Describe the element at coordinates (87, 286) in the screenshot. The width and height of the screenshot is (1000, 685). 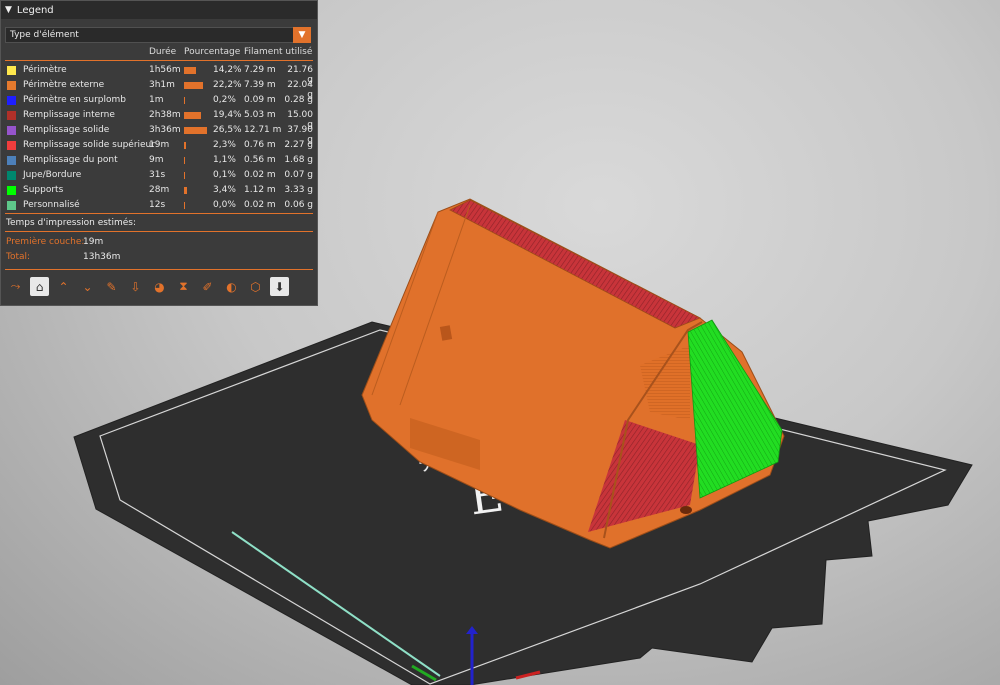
I see `deretractions-icon: ⌄` at that location.